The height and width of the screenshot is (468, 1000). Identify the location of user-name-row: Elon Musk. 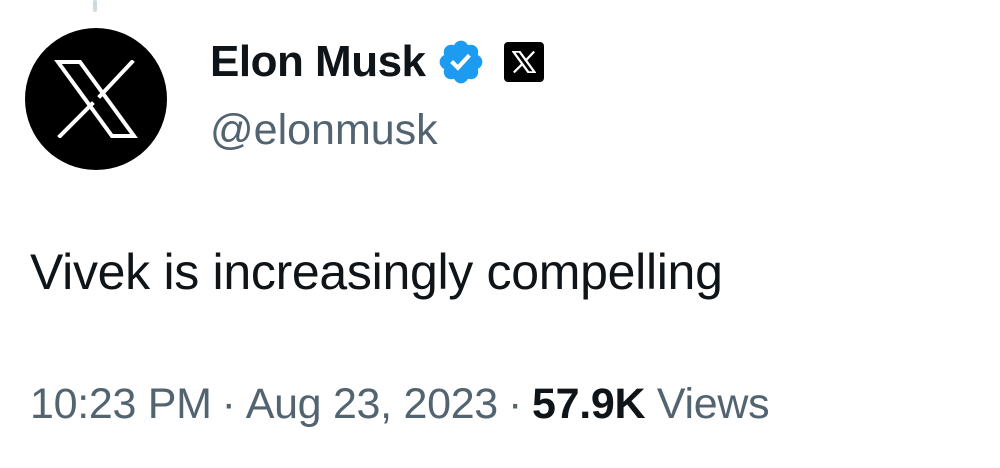
(377, 62).